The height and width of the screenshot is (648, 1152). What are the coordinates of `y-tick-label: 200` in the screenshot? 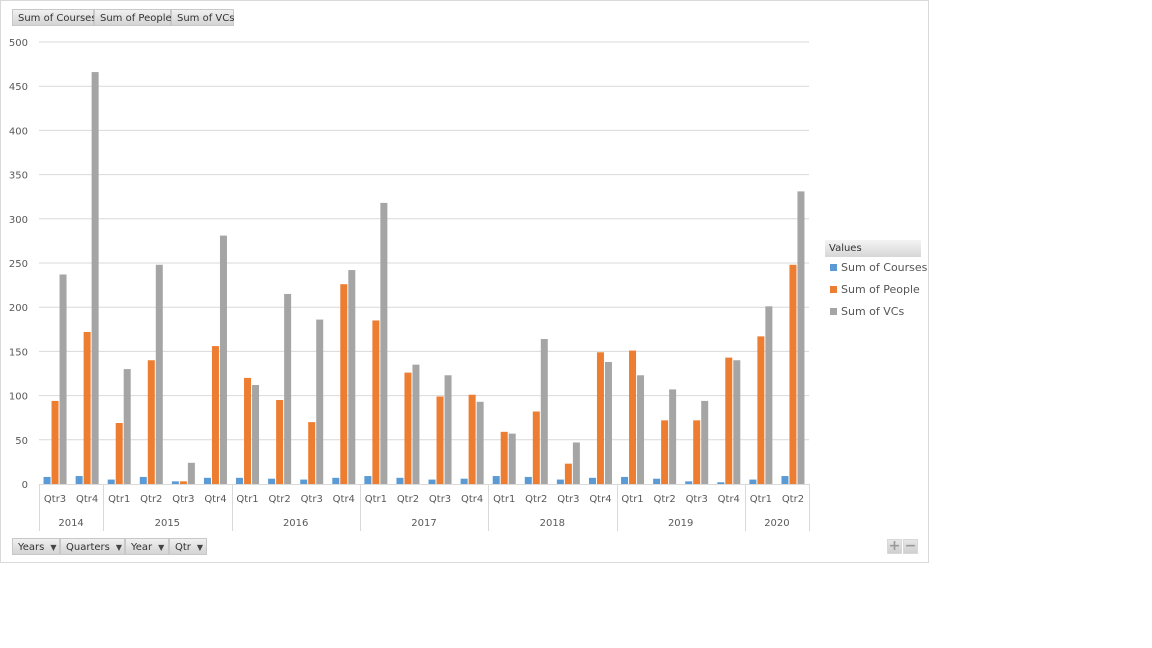 It's located at (18, 308).